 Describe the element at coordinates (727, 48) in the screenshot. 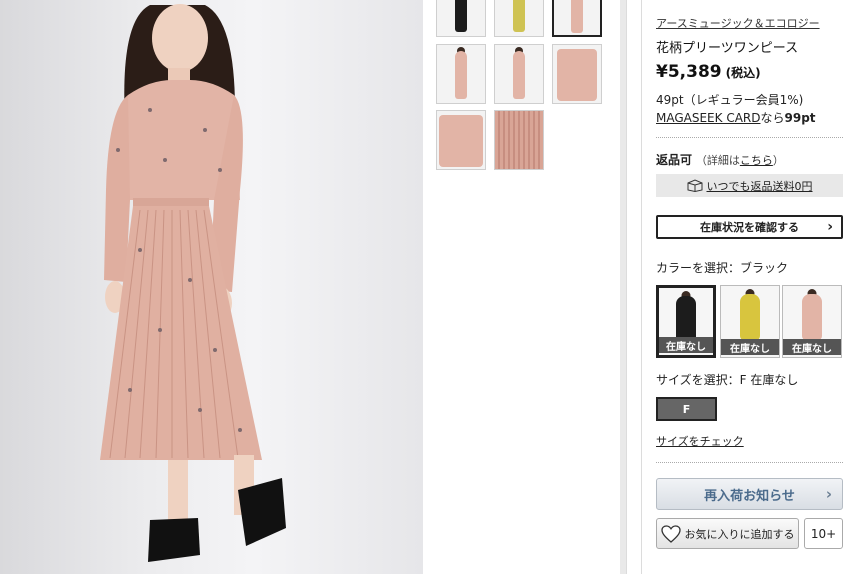

I see `product-name: 花柄プリーツワンピース` at that location.